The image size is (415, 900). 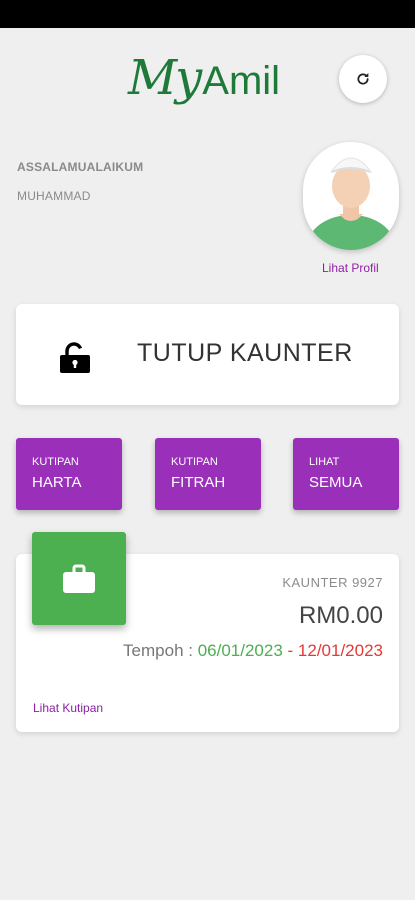 I want to click on kutipan-harta-button: KUTIPAN HARTA, so click(x=69, y=474).